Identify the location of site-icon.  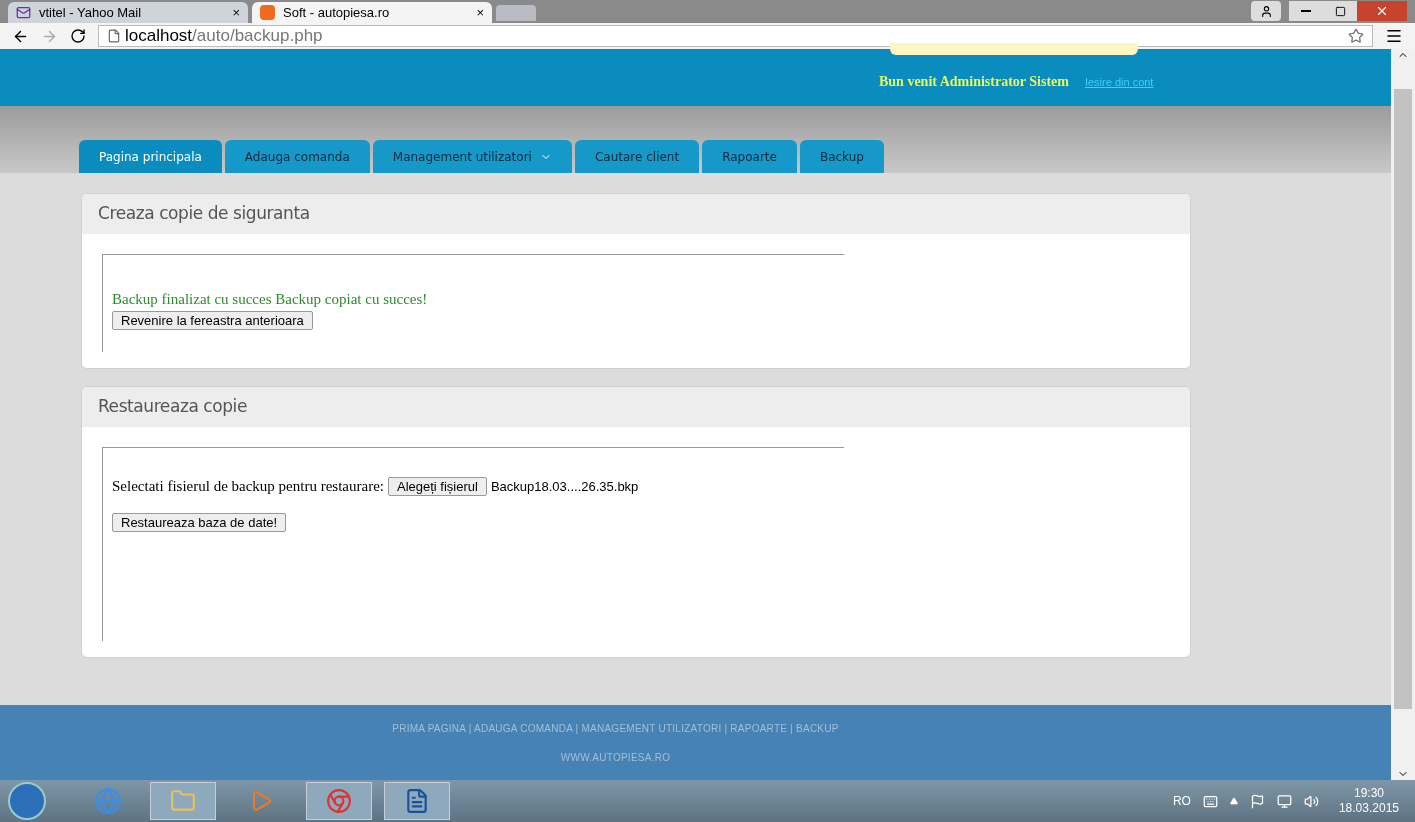
(267, 12).